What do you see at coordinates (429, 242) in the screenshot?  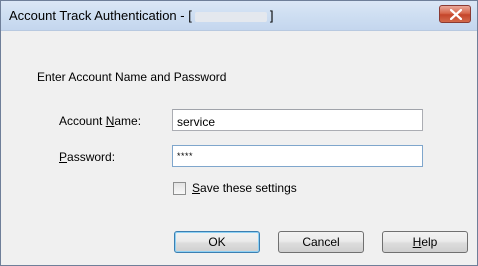 I see `help-label-post: elp` at bounding box center [429, 242].